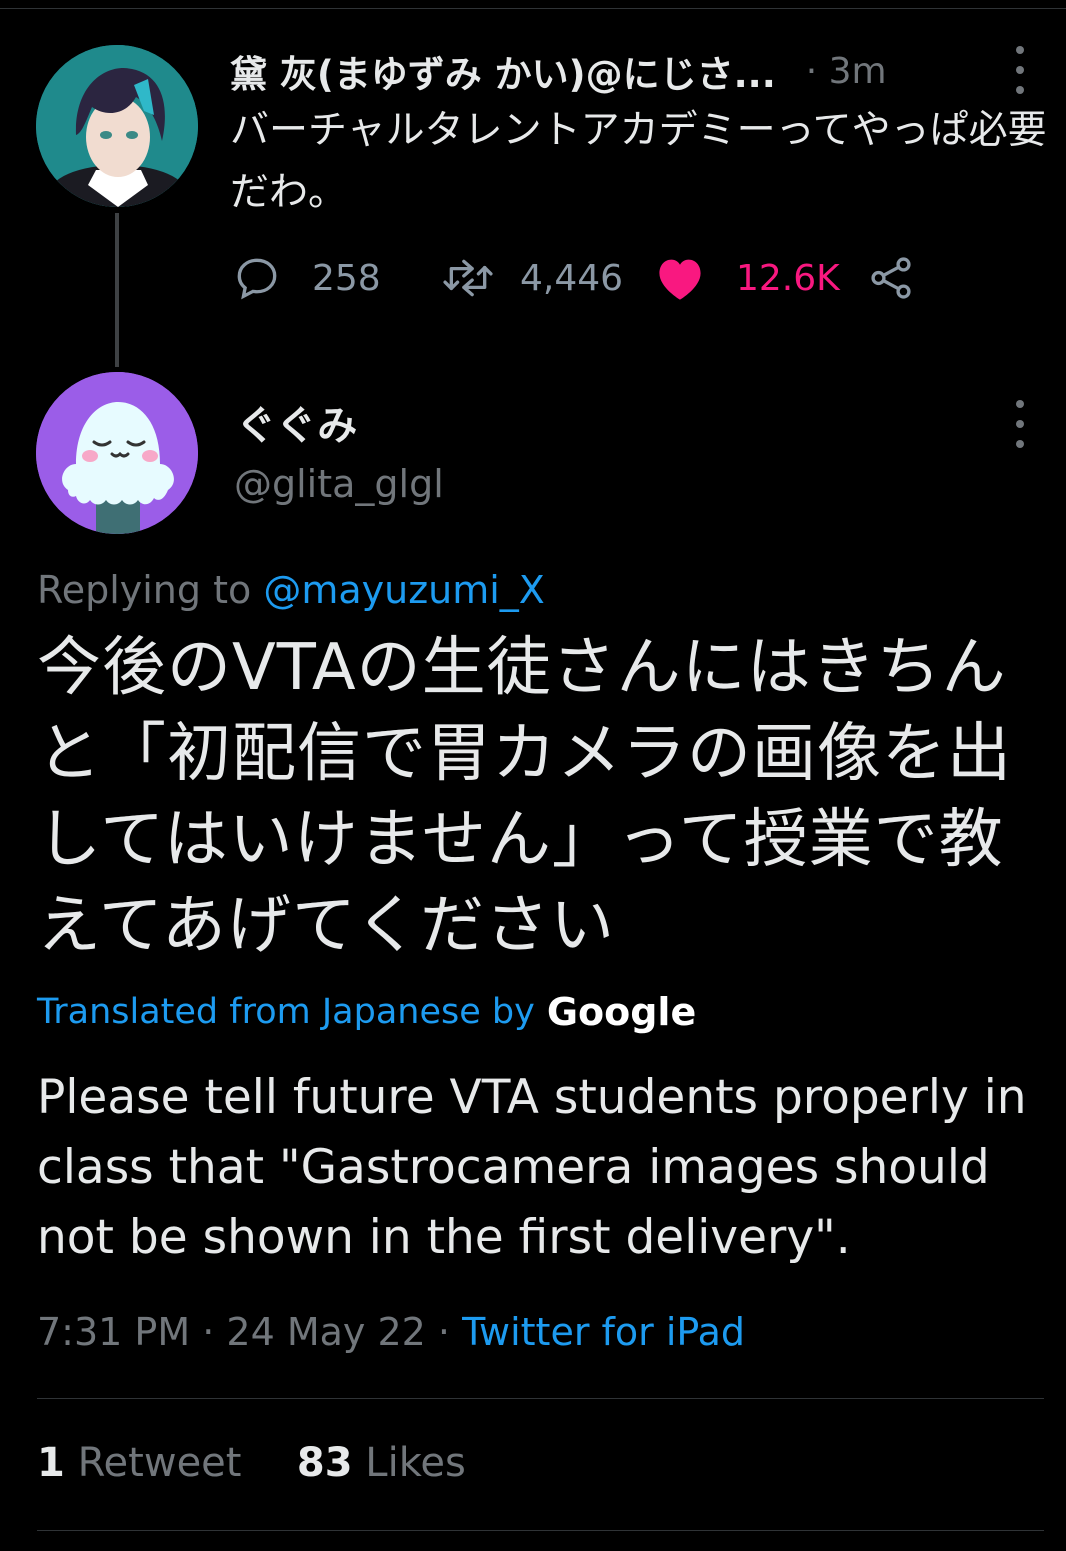 The width and height of the screenshot is (1066, 1551). What do you see at coordinates (286, 1012) in the screenshot?
I see `translated-label: Translated from Japanese by` at bounding box center [286, 1012].